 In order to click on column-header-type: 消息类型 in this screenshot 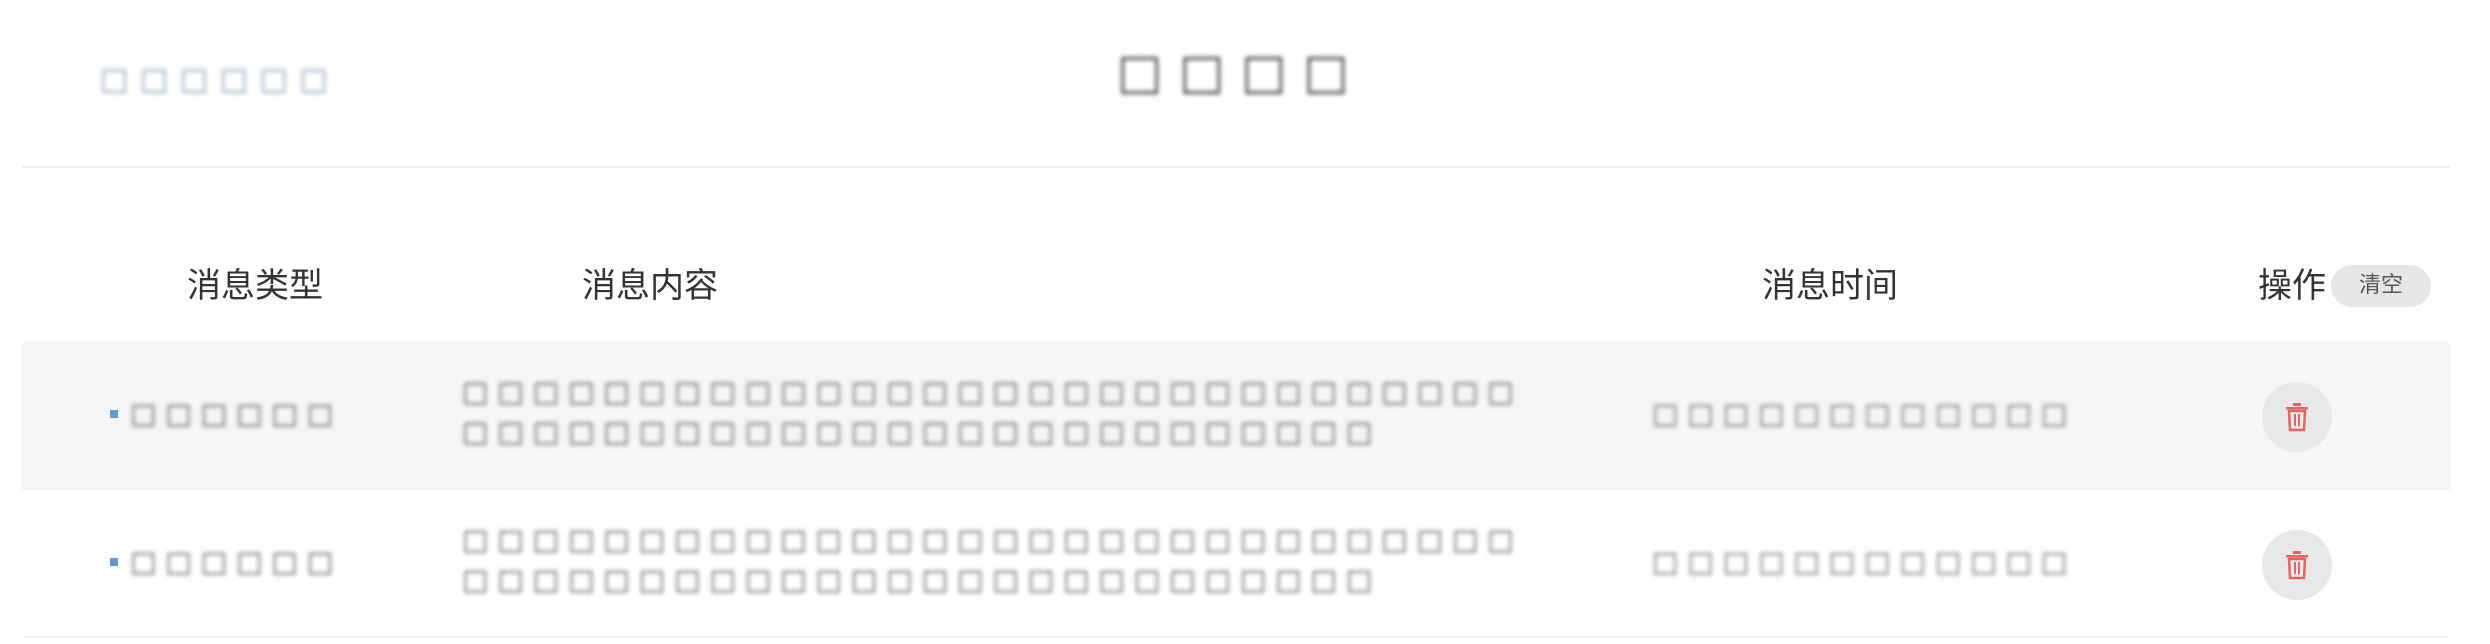, I will do `click(255, 286)`.